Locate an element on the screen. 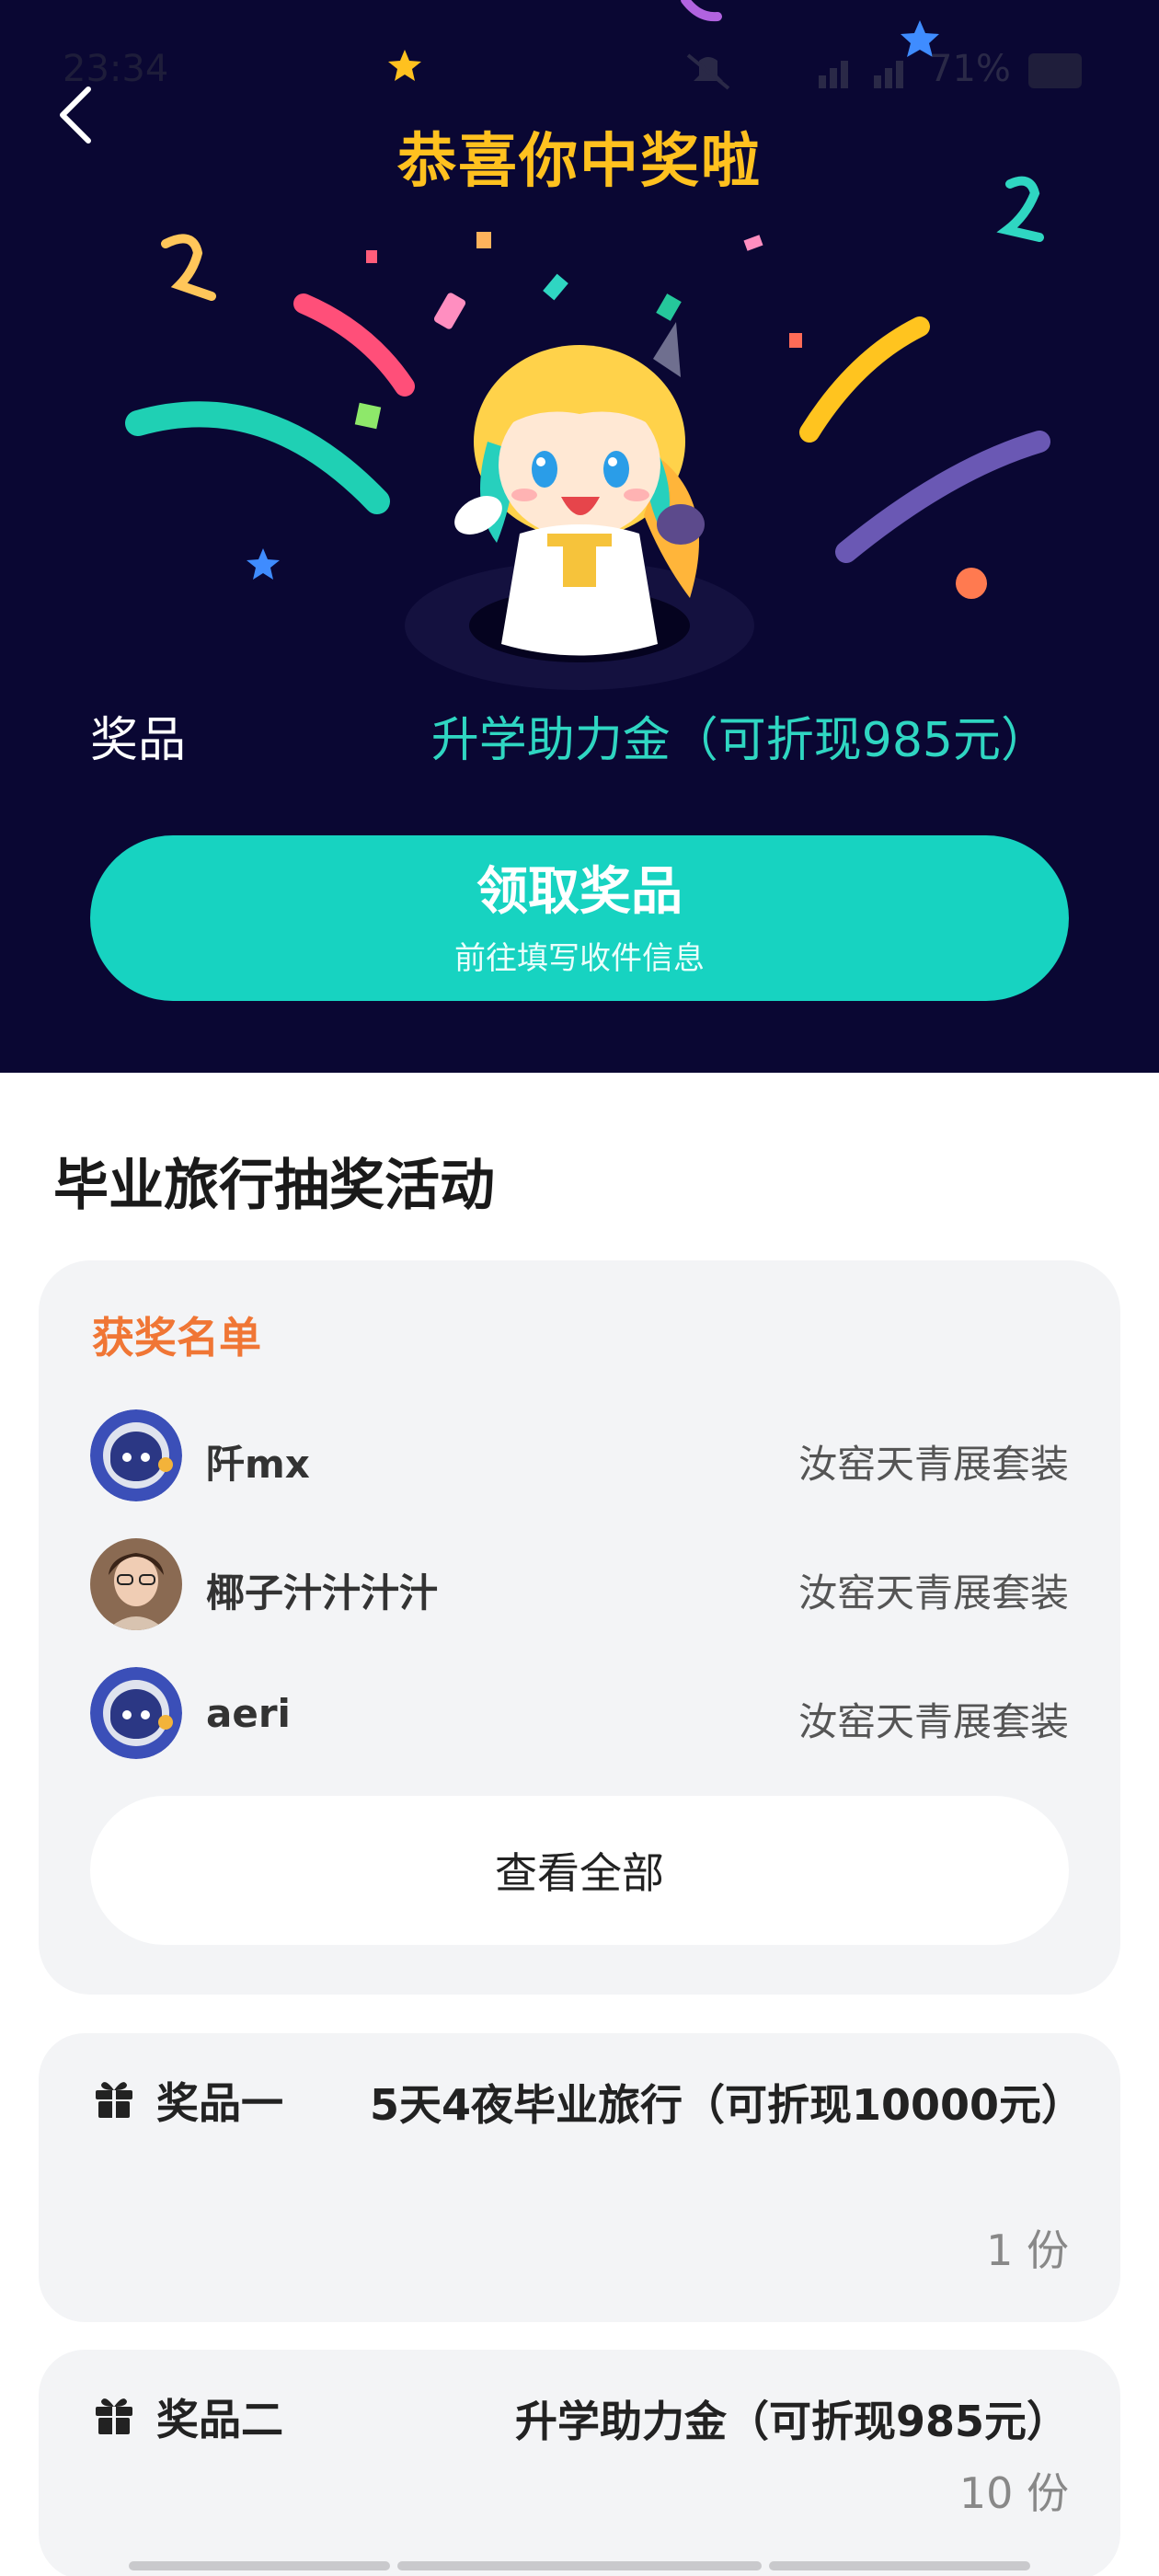 The width and height of the screenshot is (1159, 2576). activity-title: 毕业旅行抽奖活动 is located at coordinates (274, 1186).